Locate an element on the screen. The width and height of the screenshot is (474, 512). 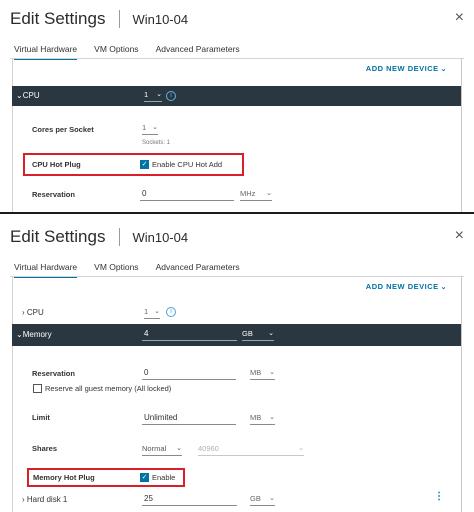
memory-row: ⌄Memory 4 GB ⌄ is located at coordinates (236, 335).